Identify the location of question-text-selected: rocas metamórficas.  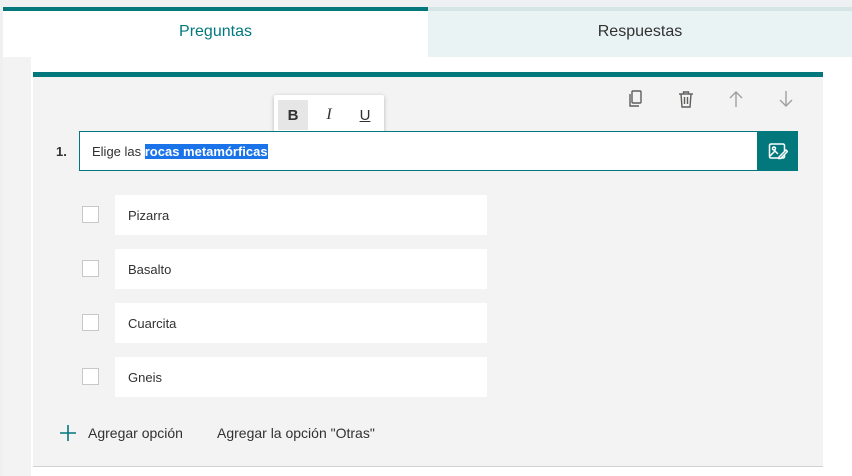
(206, 151).